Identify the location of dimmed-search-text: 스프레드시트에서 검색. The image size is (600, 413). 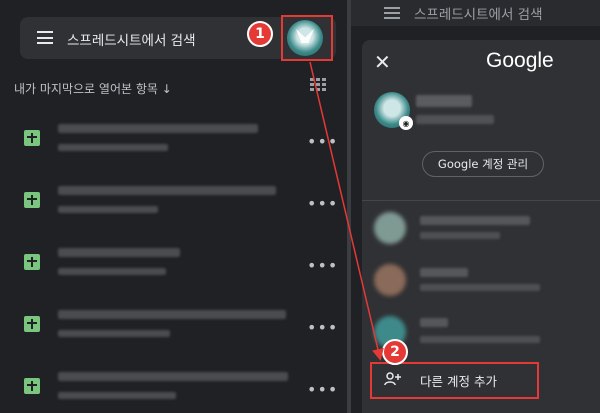
(478, 15).